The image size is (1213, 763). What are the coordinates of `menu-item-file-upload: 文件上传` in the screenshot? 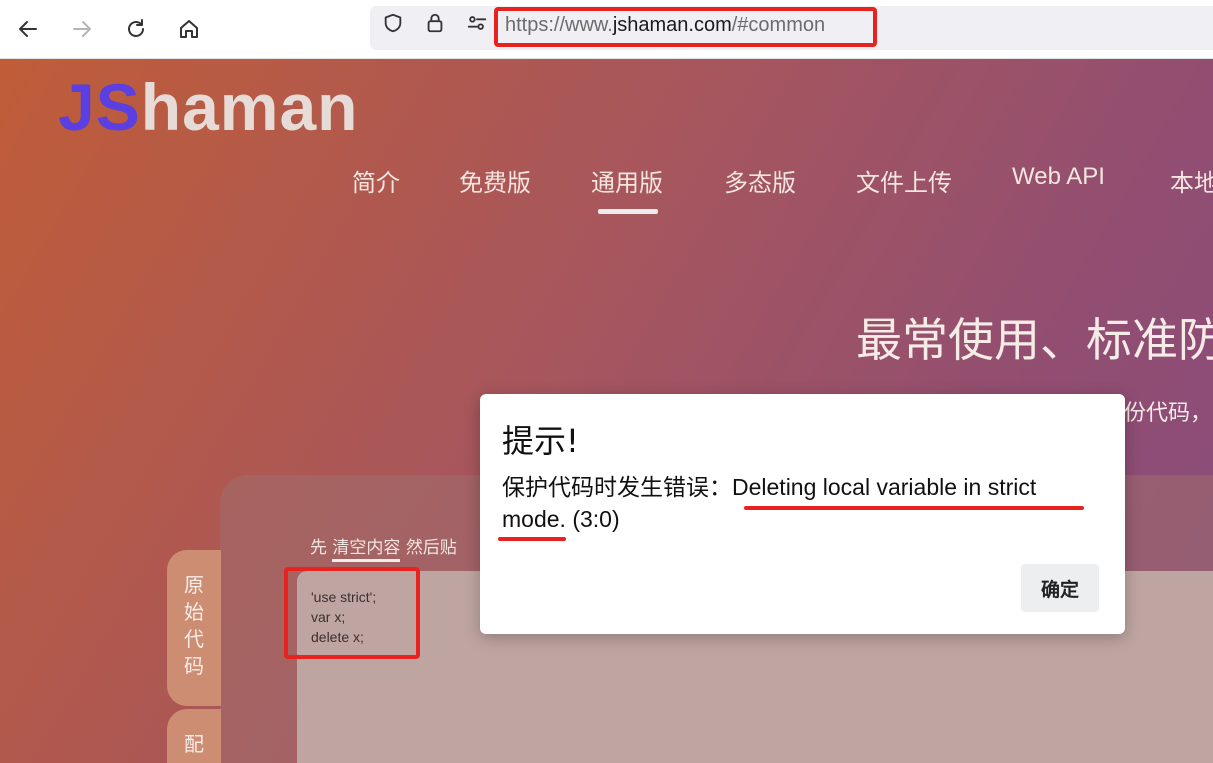 It's located at (904, 180).